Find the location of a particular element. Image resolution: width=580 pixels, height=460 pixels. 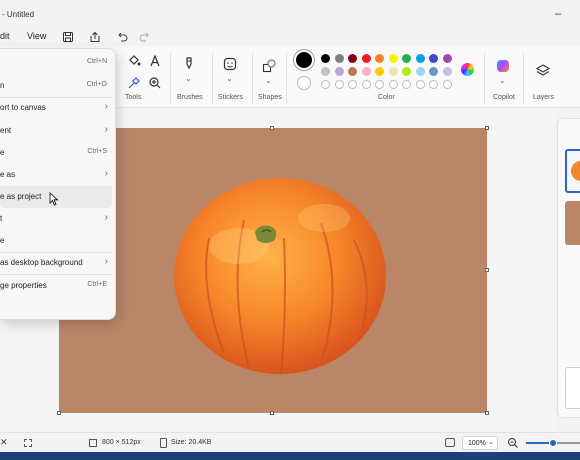

mouse-cursor-icon is located at coordinates (54, 199).